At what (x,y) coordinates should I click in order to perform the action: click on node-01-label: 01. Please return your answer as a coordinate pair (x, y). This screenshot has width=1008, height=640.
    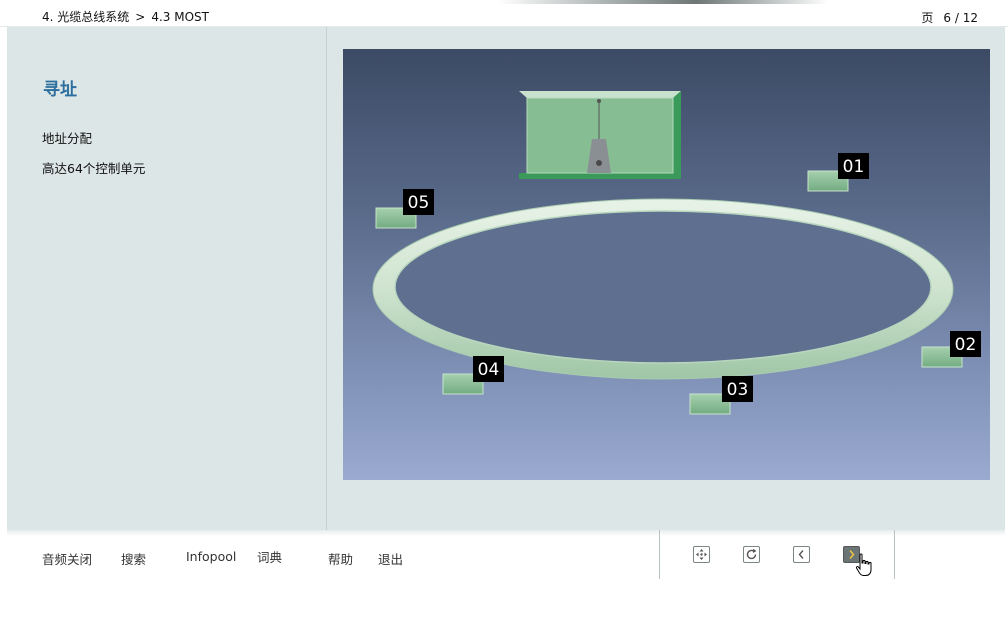
    Looking at the image, I should click on (854, 167).